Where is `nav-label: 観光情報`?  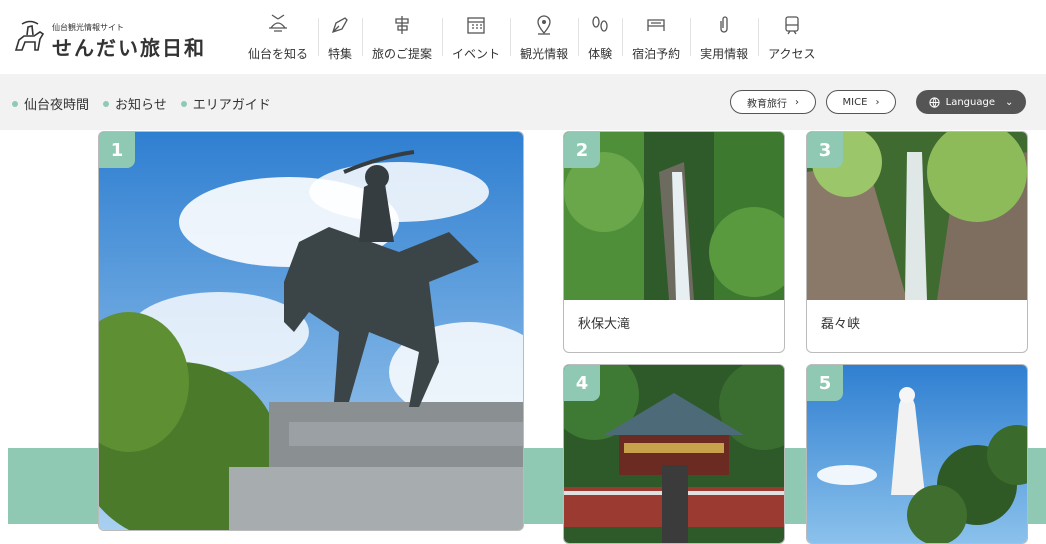 nav-label: 観光情報 is located at coordinates (544, 54).